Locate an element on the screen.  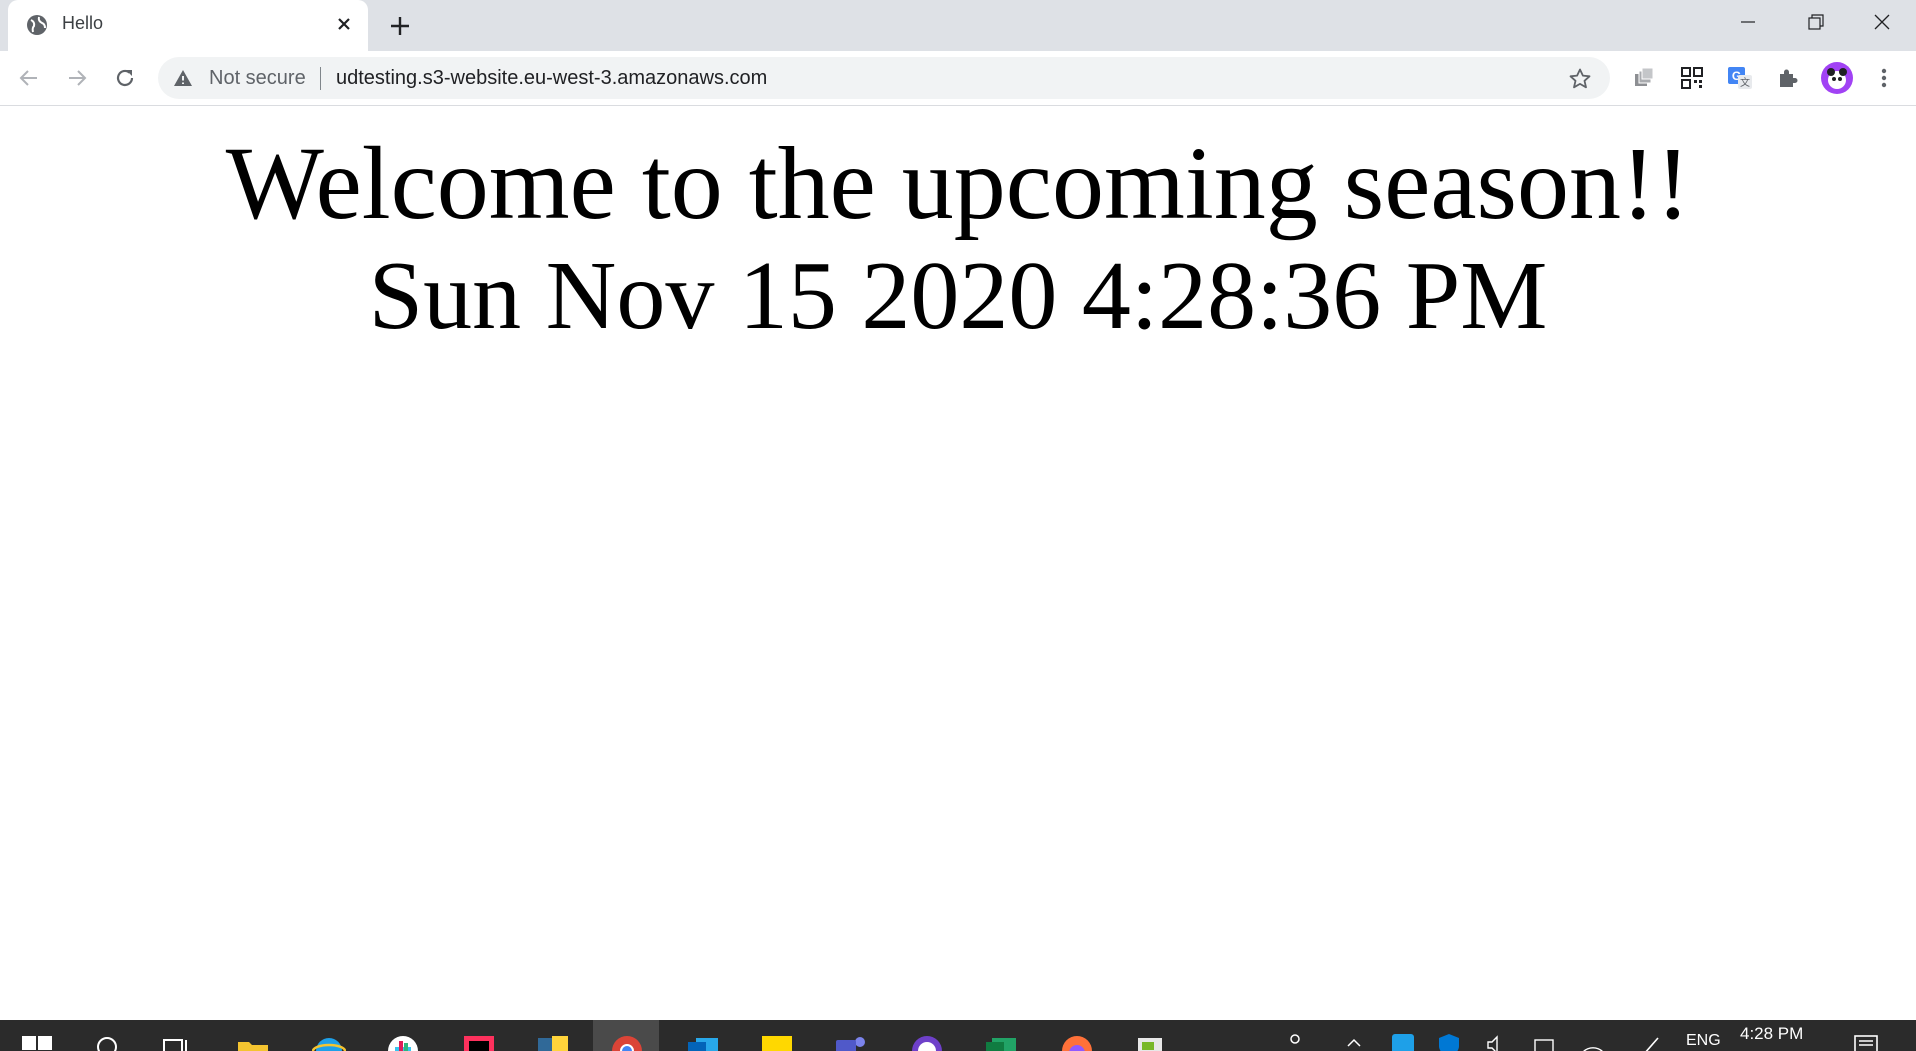
tab-title: Hello is located at coordinates (83, 23).